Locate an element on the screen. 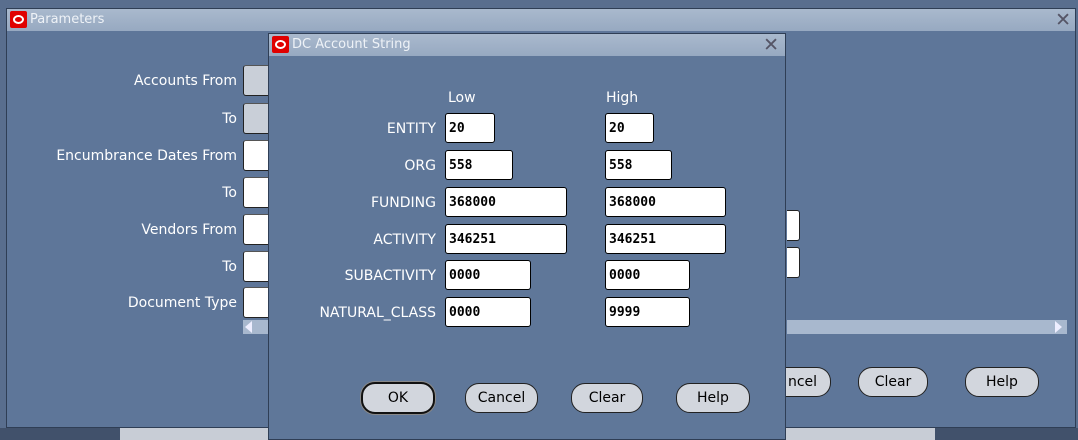 The image size is (1078, 440). subactivity-high-field: 0000 is located at coordinates (647, 275).